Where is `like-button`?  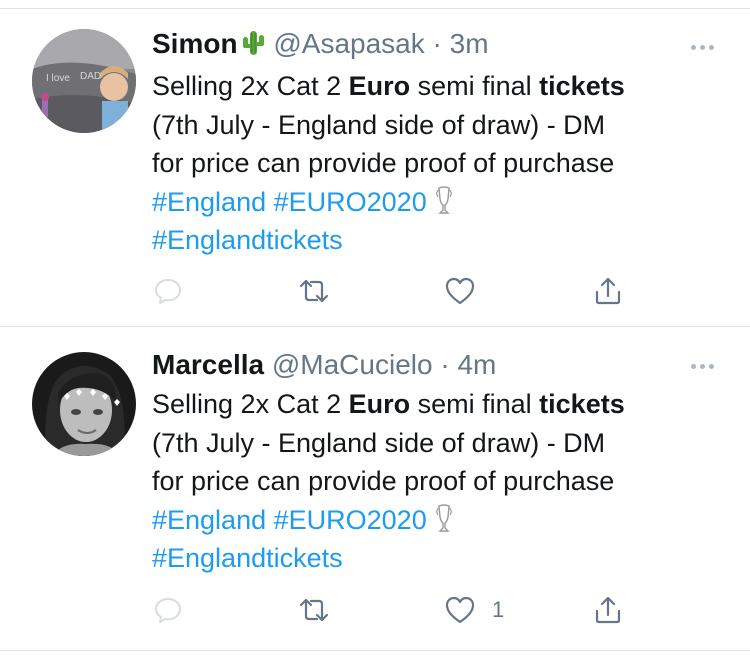
like-button is located at coordinates (468, 291).